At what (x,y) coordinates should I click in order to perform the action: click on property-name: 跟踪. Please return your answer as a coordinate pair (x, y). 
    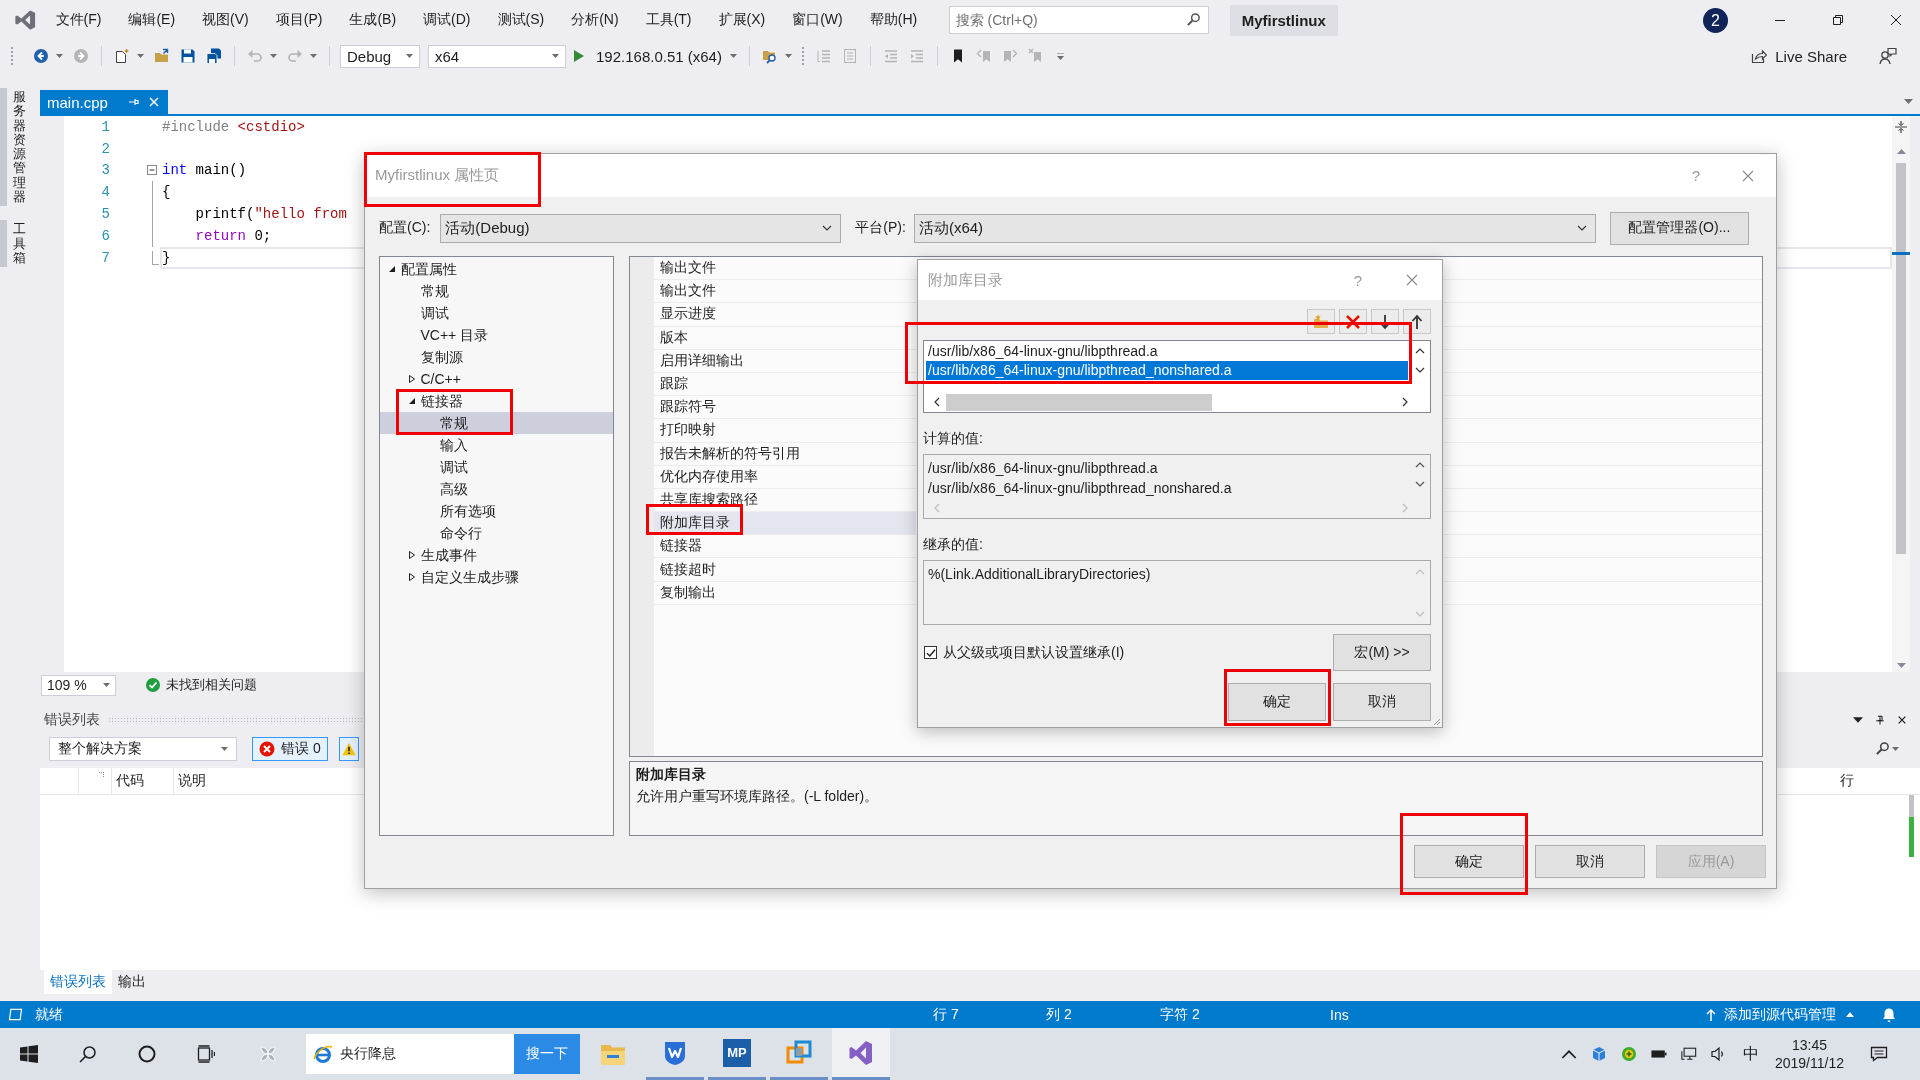
    Looking at the image, I should click on (785, 384).